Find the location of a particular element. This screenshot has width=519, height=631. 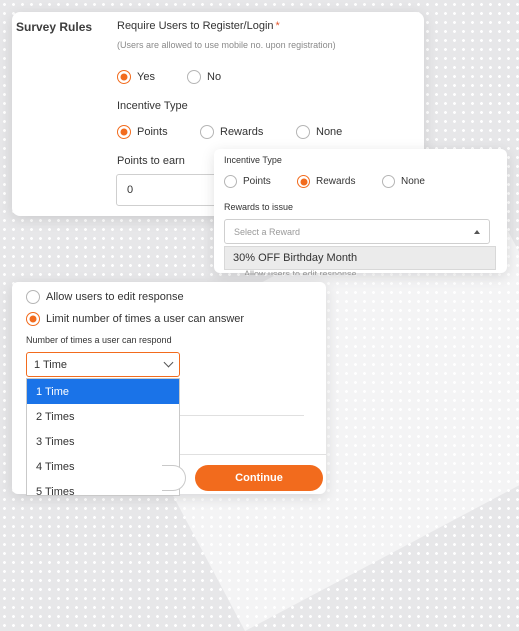

back-button is located at coordinates (174, 478).